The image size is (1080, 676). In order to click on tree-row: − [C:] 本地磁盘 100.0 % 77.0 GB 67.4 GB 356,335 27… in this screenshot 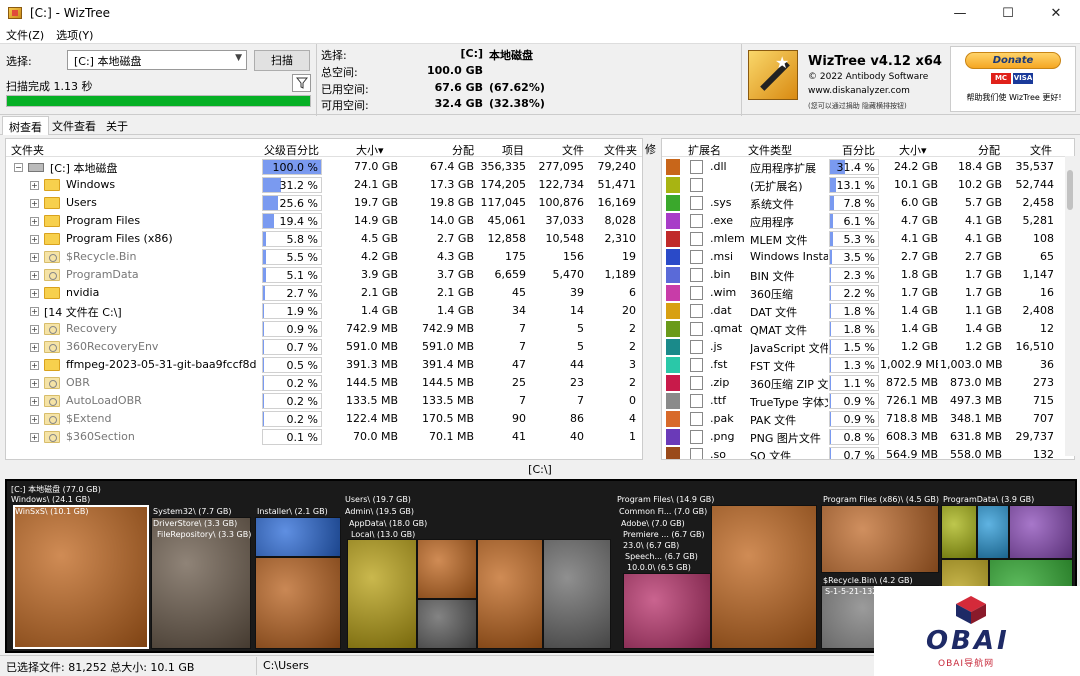, I will do `click(324, 167)`.